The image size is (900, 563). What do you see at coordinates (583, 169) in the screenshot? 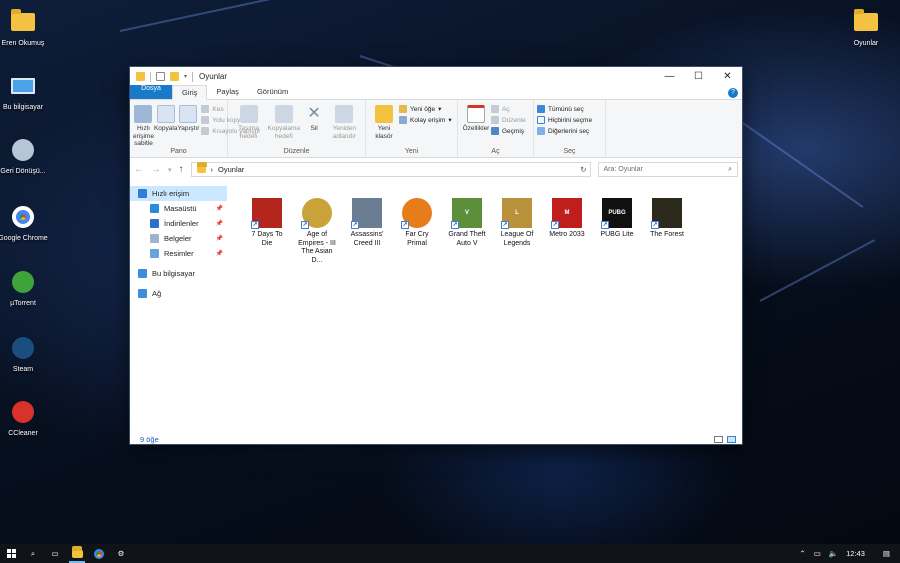
I see `refresh-icon: ↻` at bounding box center [583, 169].